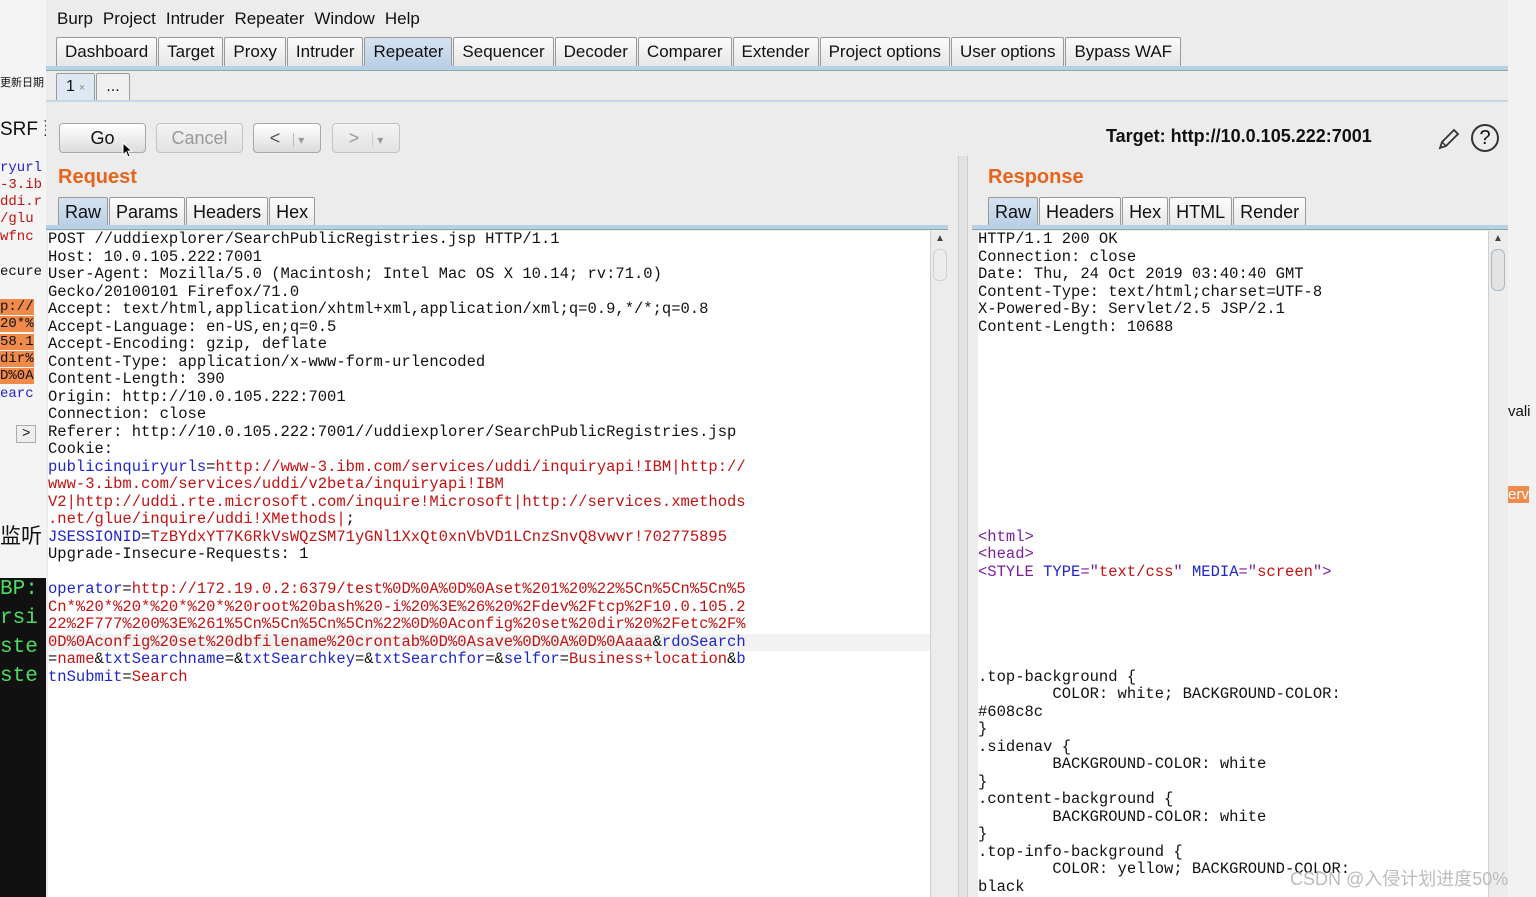  What do you see at coordinates (227, 211) in the screenshot?
I see `request-tab-headers: Headers` at bounding box center [227, 211].